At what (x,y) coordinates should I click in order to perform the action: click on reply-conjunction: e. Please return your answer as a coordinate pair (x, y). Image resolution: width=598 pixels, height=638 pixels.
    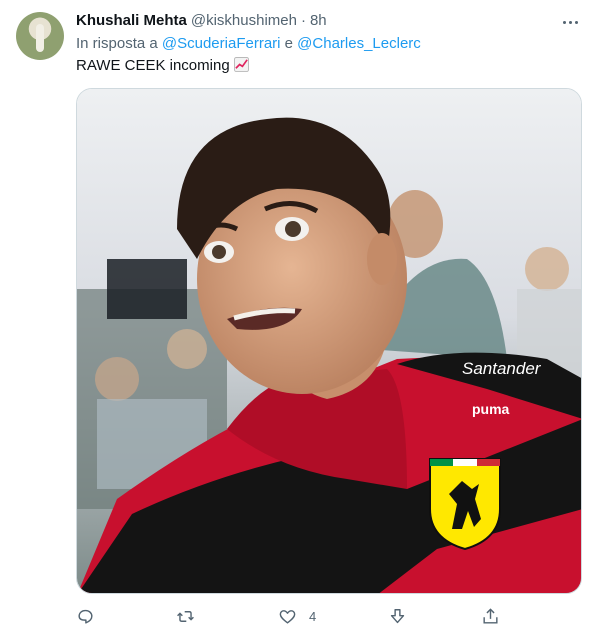
    Looking at the image, I should click on (288, 43).